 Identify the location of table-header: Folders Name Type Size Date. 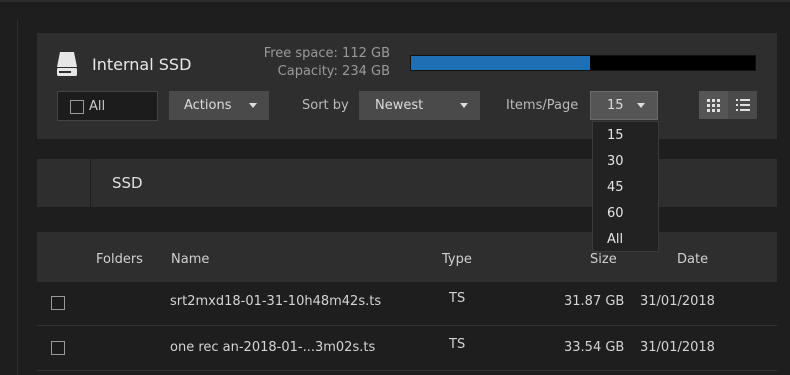
(407, 257).